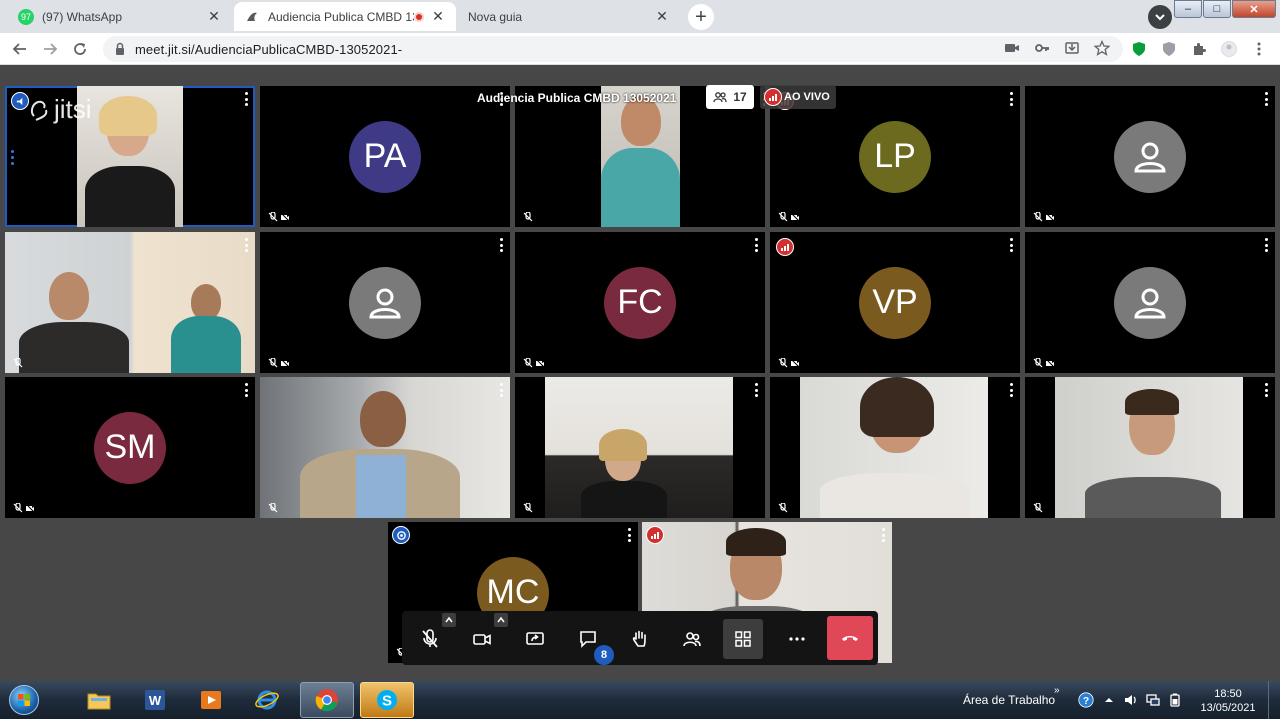 This screenshot has height=719, width=1280. What do you see at coordinates (1229, 49) in the screenshot?
I see `profile-avatar-icon` at bounding box center [1229, 49].